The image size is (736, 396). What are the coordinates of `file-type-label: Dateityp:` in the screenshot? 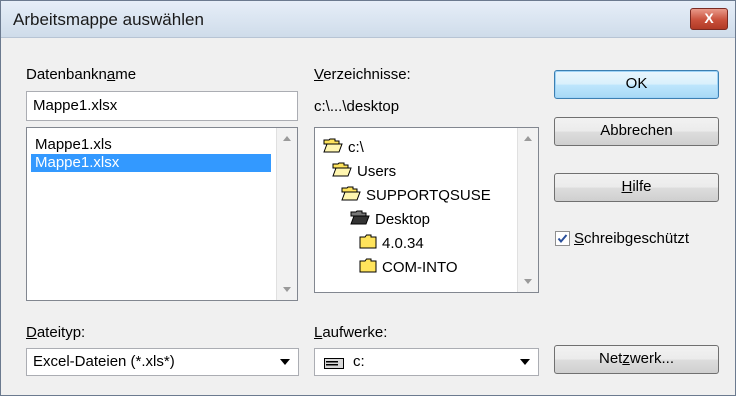 It's located at (56, 332).